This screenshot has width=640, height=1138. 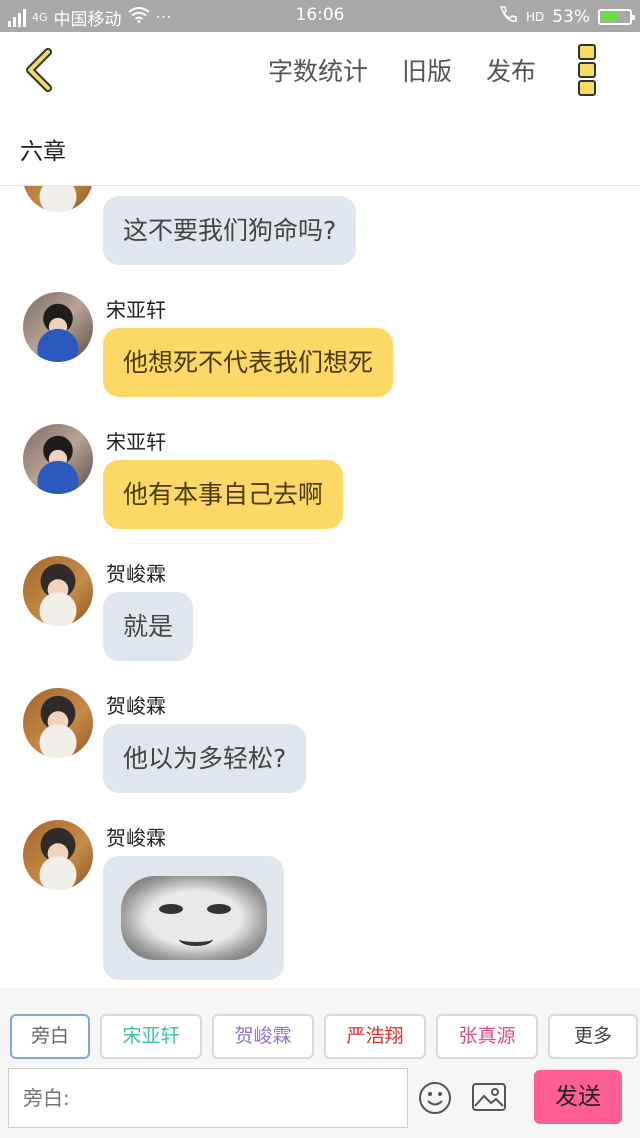 I want to click on insert-image-button, so click(x=489, y=1097).